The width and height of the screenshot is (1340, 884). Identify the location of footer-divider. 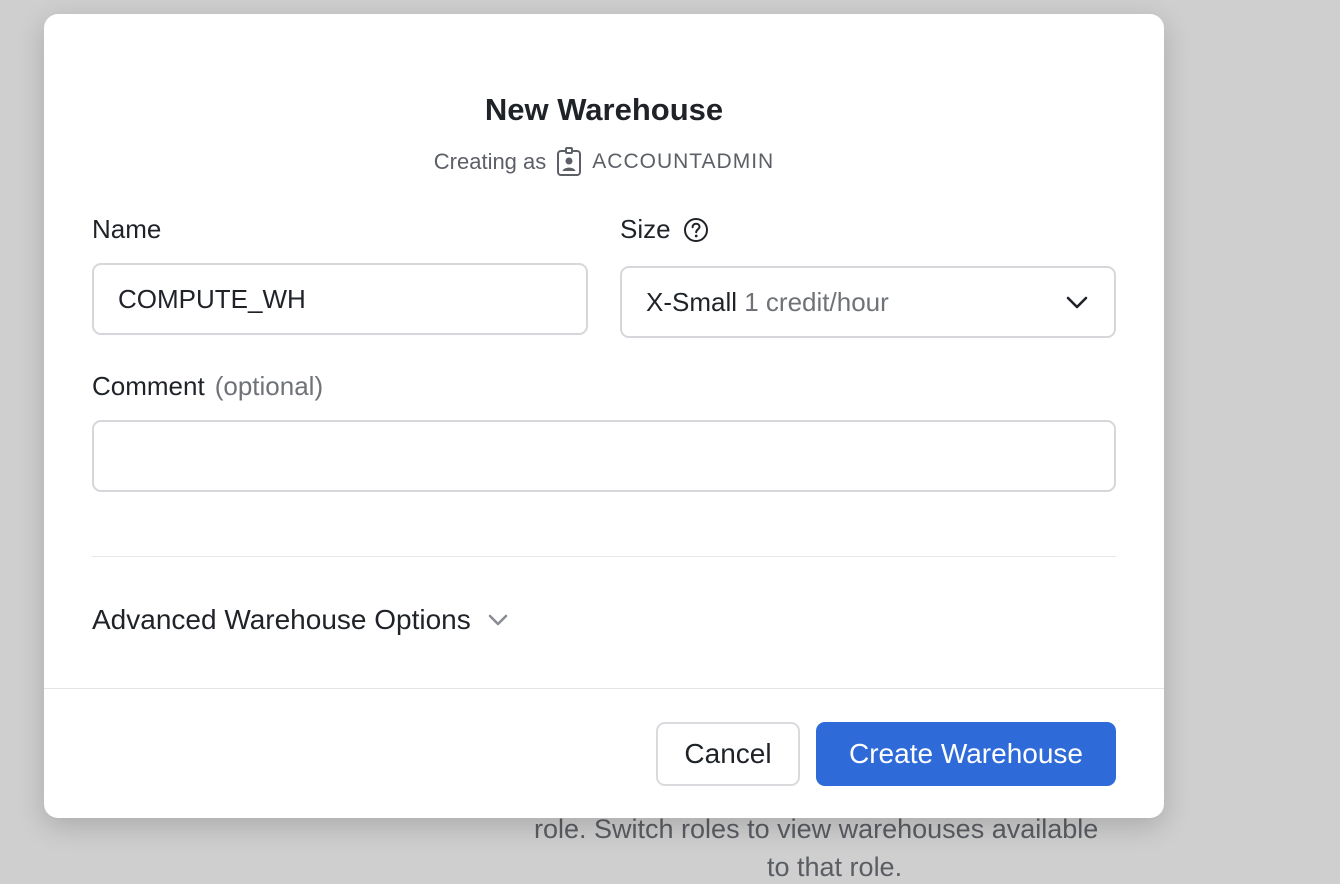
(604, 688).